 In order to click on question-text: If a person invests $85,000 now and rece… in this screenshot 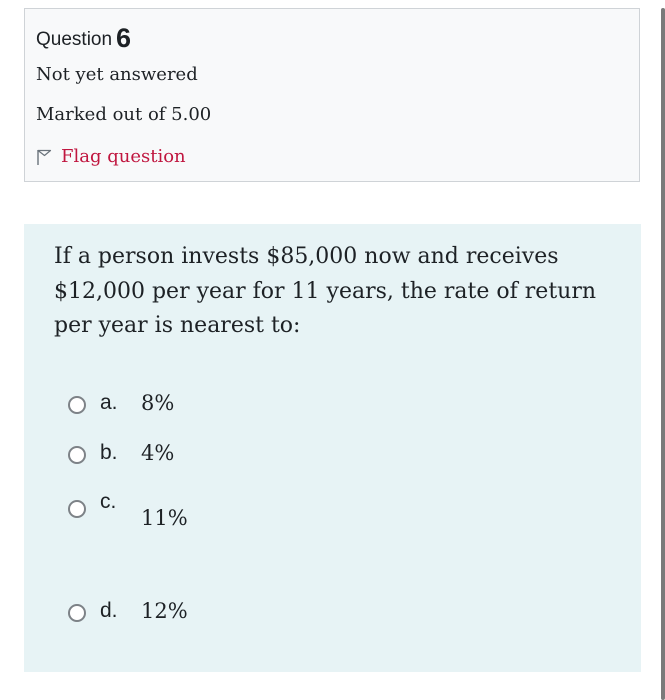, I will do `click(325, 291)`.